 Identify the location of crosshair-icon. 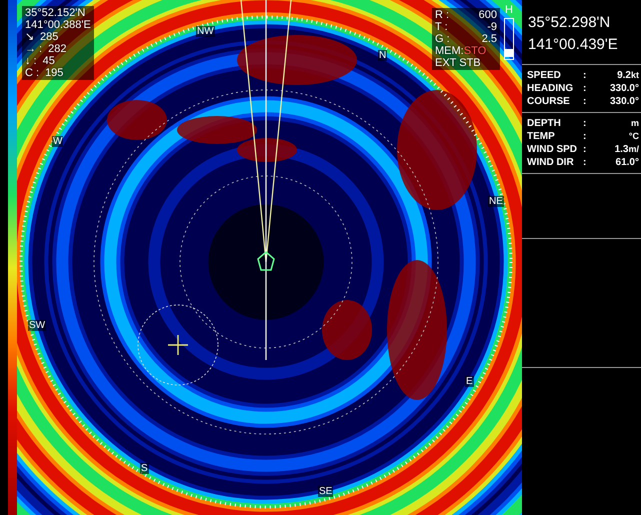
(178, 345).